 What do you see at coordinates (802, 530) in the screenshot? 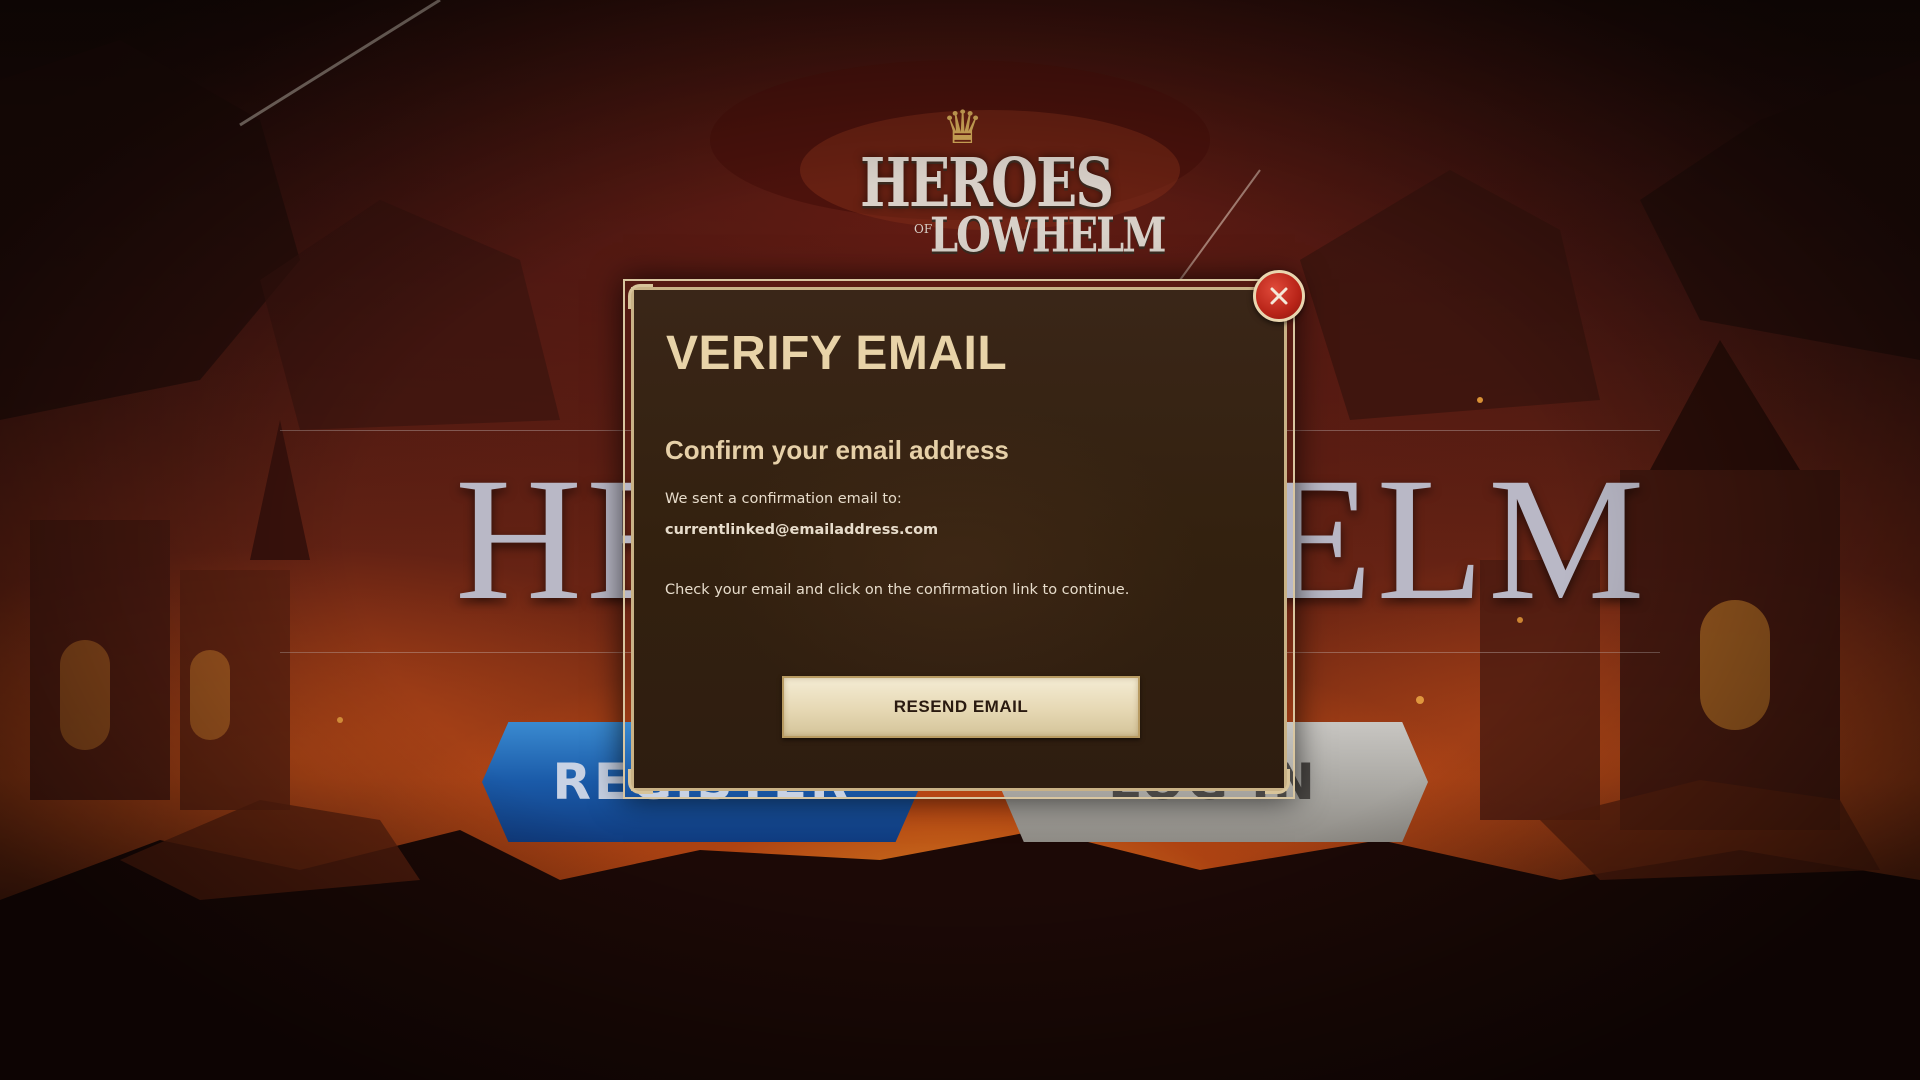
I see `email-address: currentlinked@emailaddress.com` at bounding box center [802, 530].